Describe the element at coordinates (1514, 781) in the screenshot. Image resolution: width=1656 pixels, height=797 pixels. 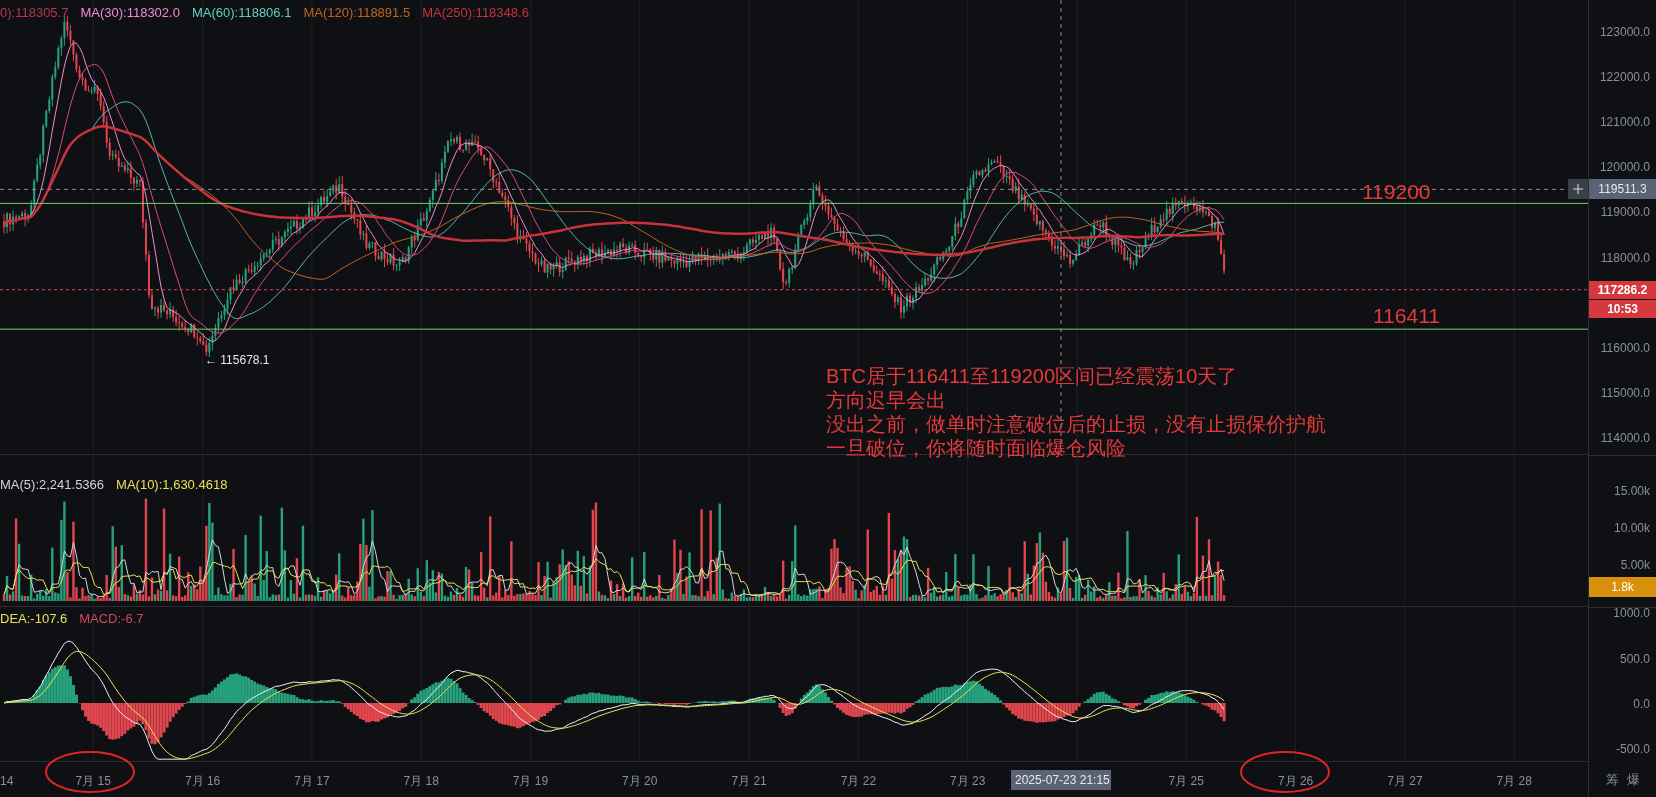
I see `time-axis-label: 7月 28` at that location.